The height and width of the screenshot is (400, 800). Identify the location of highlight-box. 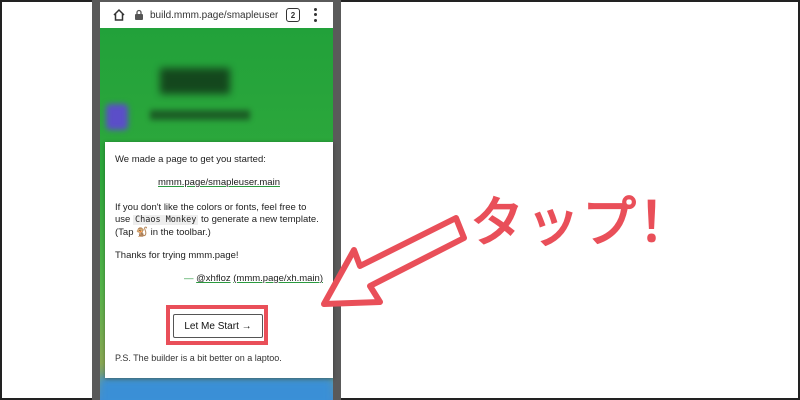
(217, 325).